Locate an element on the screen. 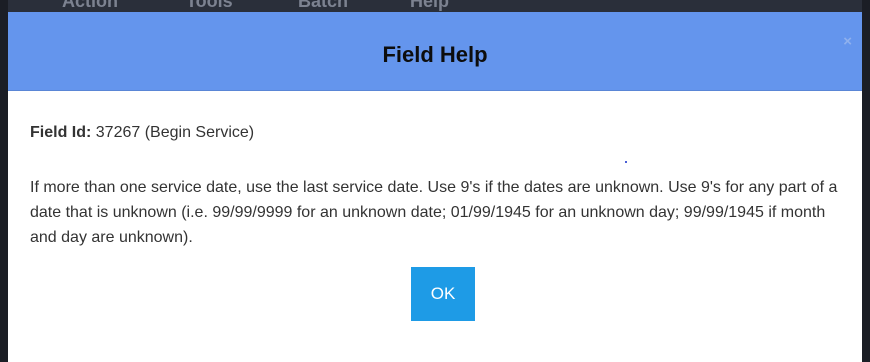 This screenshot has width=870, height=362. field-id-line: Field Id: 37267 (Begin Service) is located at coordinates (441, 132).